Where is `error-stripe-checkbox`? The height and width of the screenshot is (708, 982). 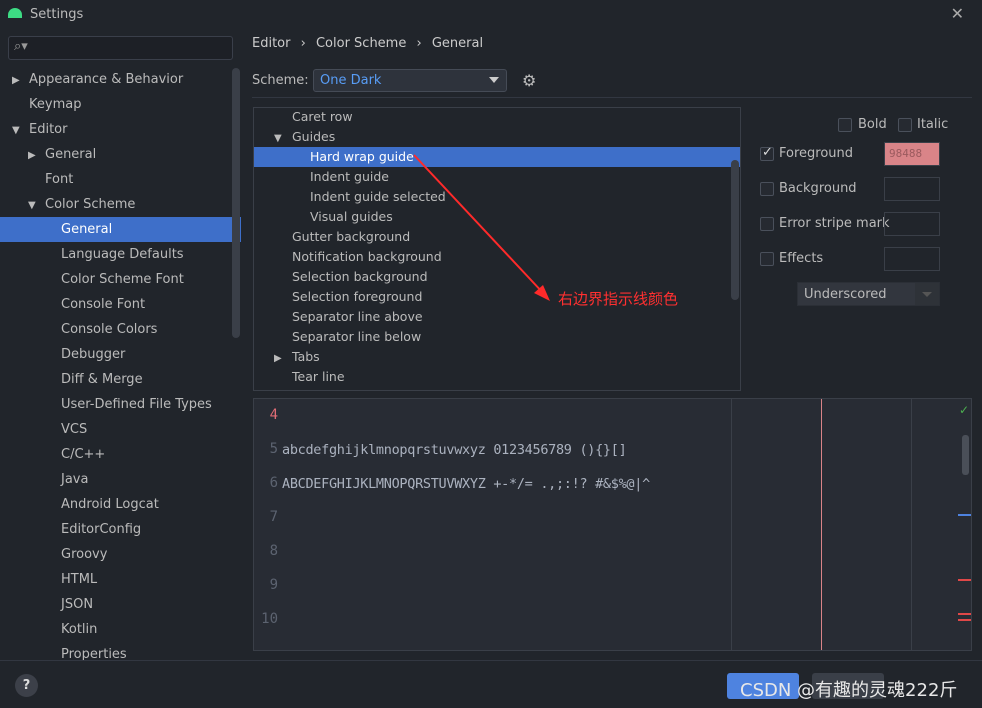 error-stripe-checkbox is located at coordinates (767, 224).